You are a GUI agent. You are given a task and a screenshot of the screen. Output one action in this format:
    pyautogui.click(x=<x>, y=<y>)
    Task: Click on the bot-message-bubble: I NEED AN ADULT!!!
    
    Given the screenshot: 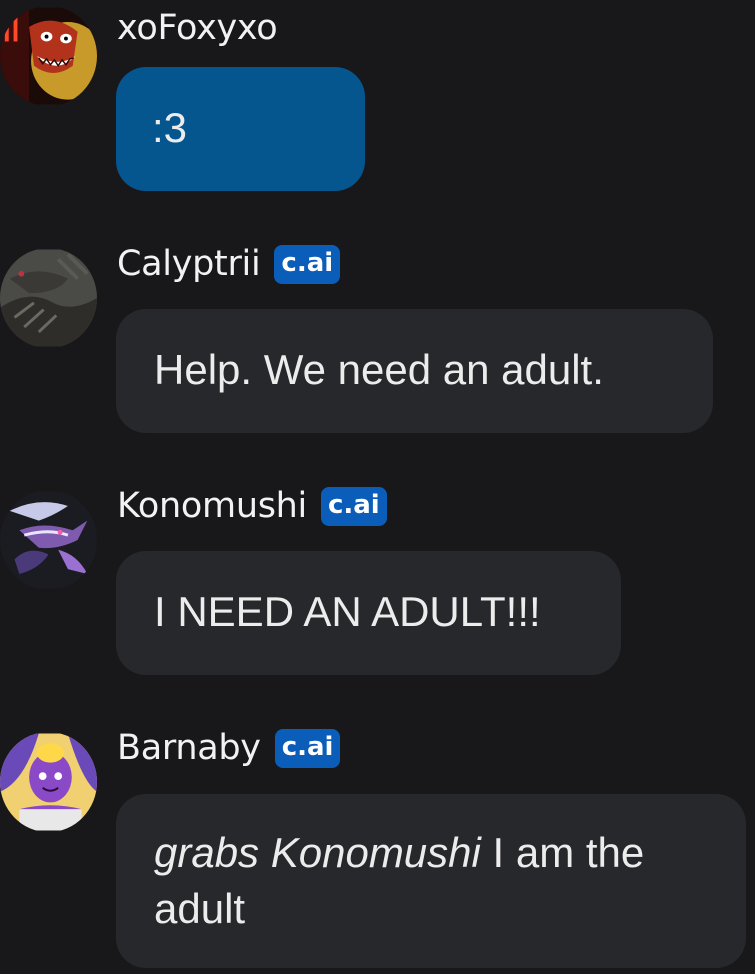 What is the action you would take?
    pyautogui.click(x=368, y=613)
    